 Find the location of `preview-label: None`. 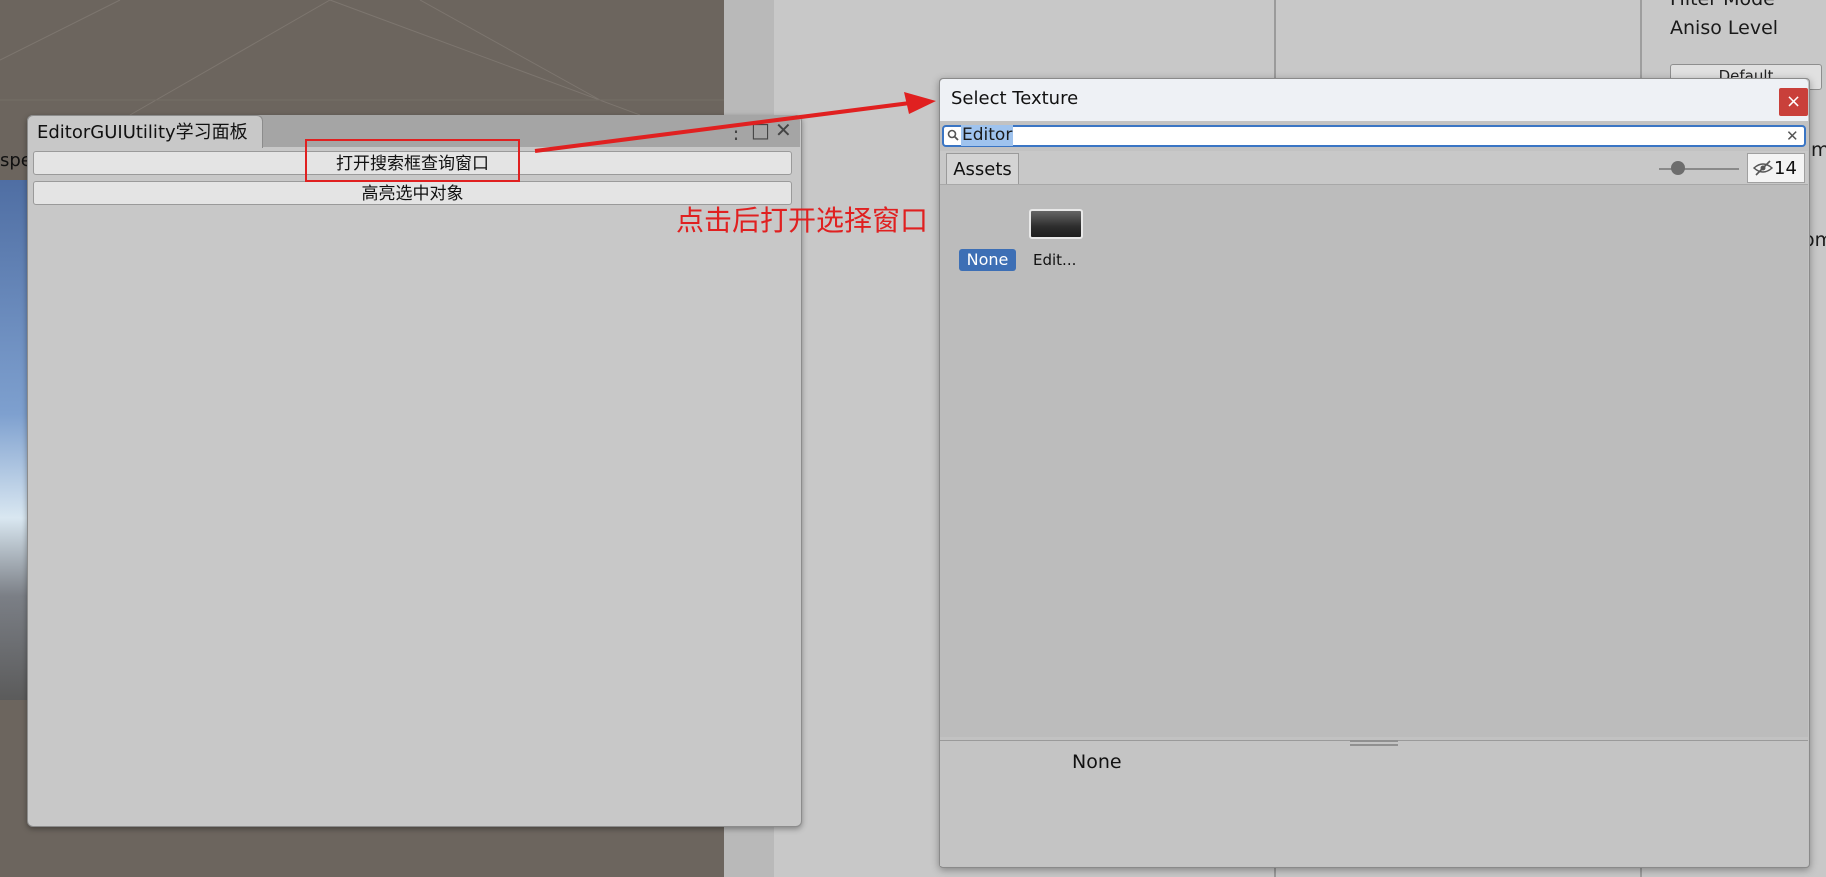

preview-label: None is located at coordinates (1097, 762).